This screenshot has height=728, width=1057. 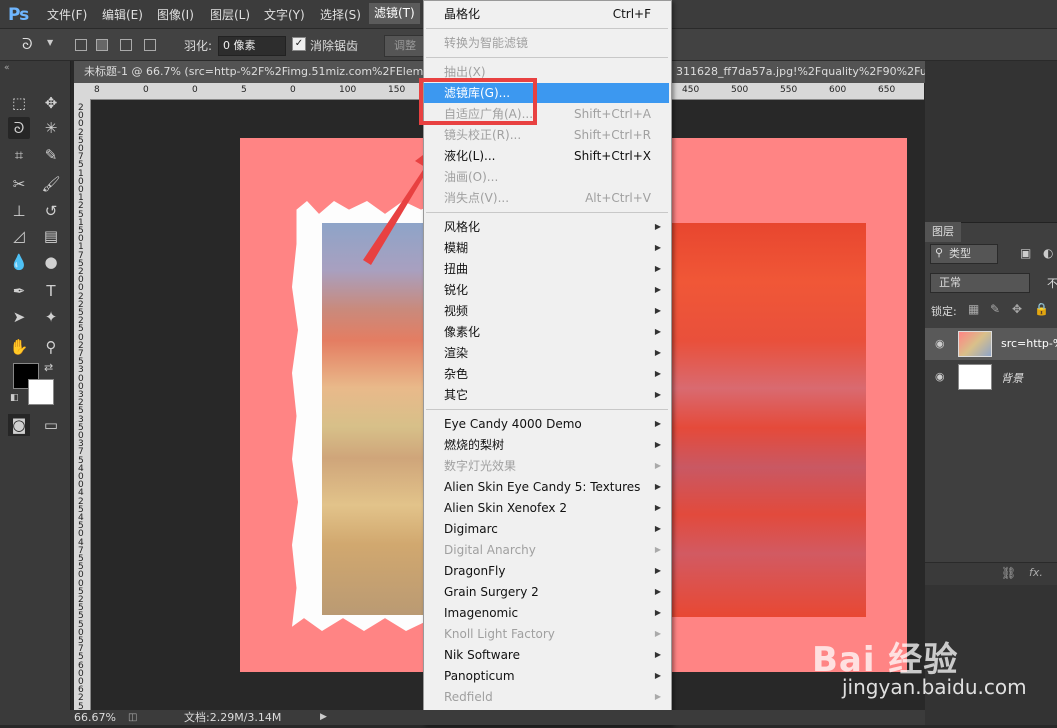 What do you see at coordinates (19, 236) in the screenshot?
I see `eraser-tool-icon: ◿` at bounding box center [19, 236].